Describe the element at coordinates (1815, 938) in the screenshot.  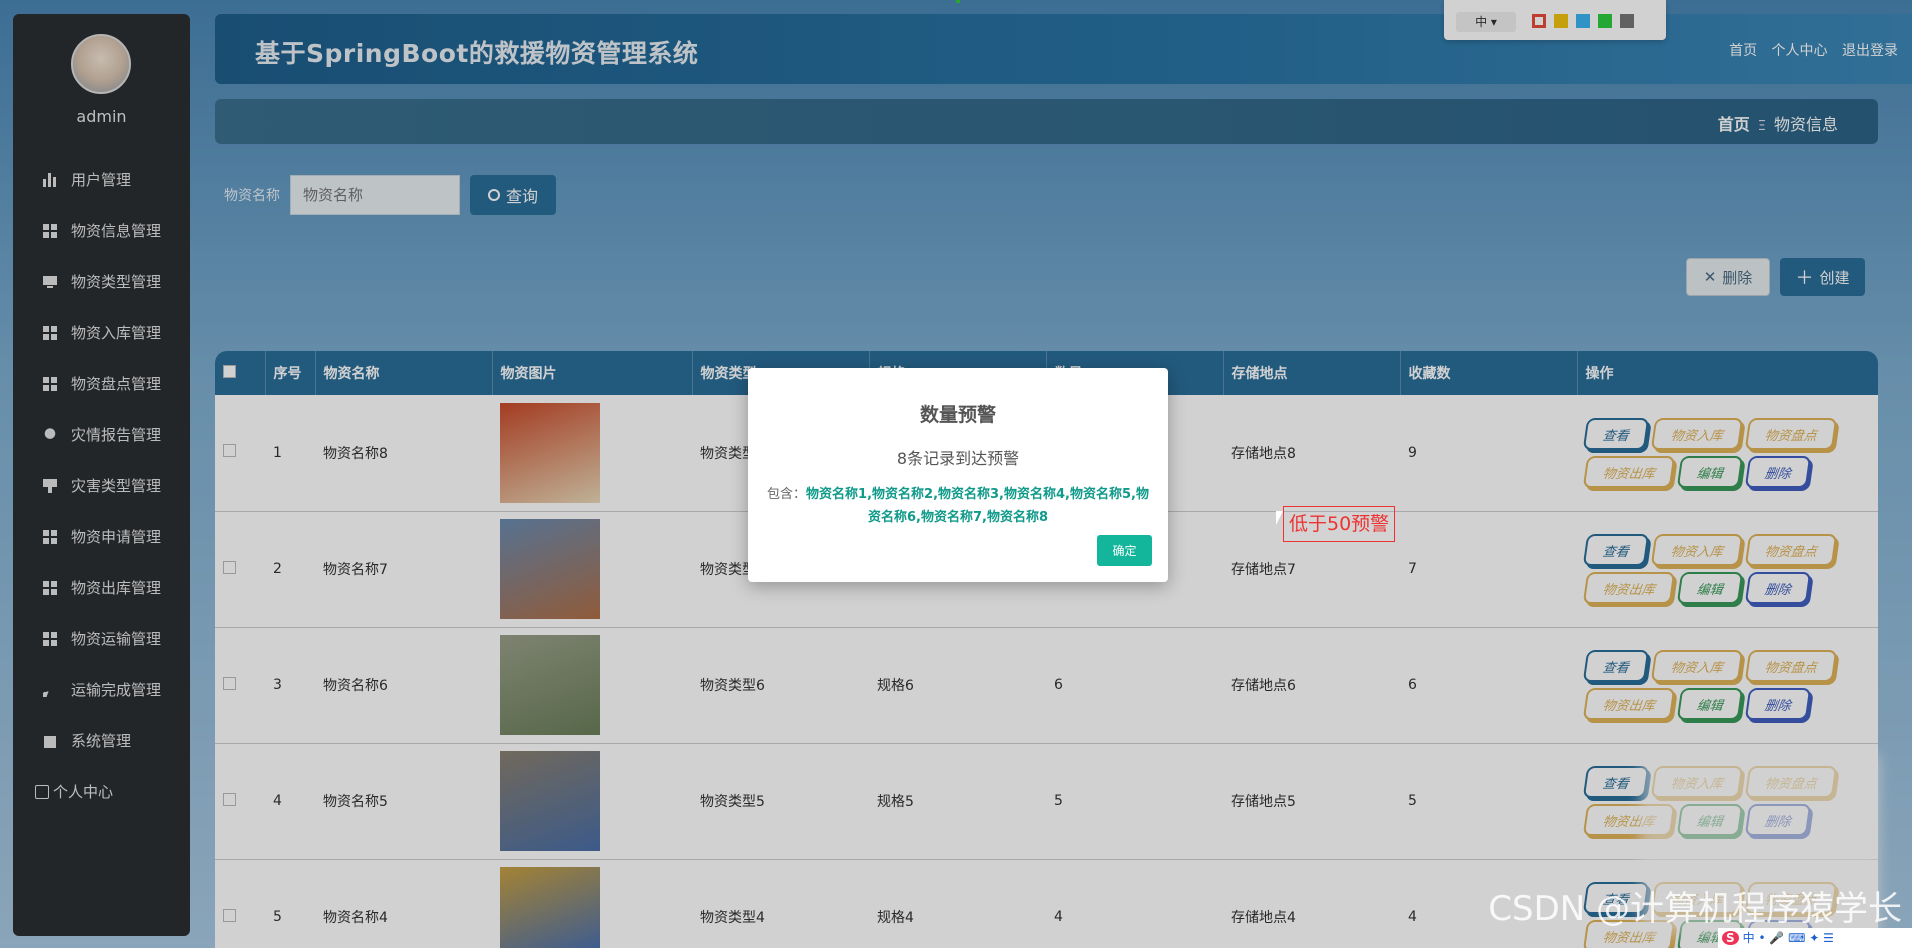
I see `ime-toolbar: S中 • 🎤 ⌨ ✦ ☰` at that location.